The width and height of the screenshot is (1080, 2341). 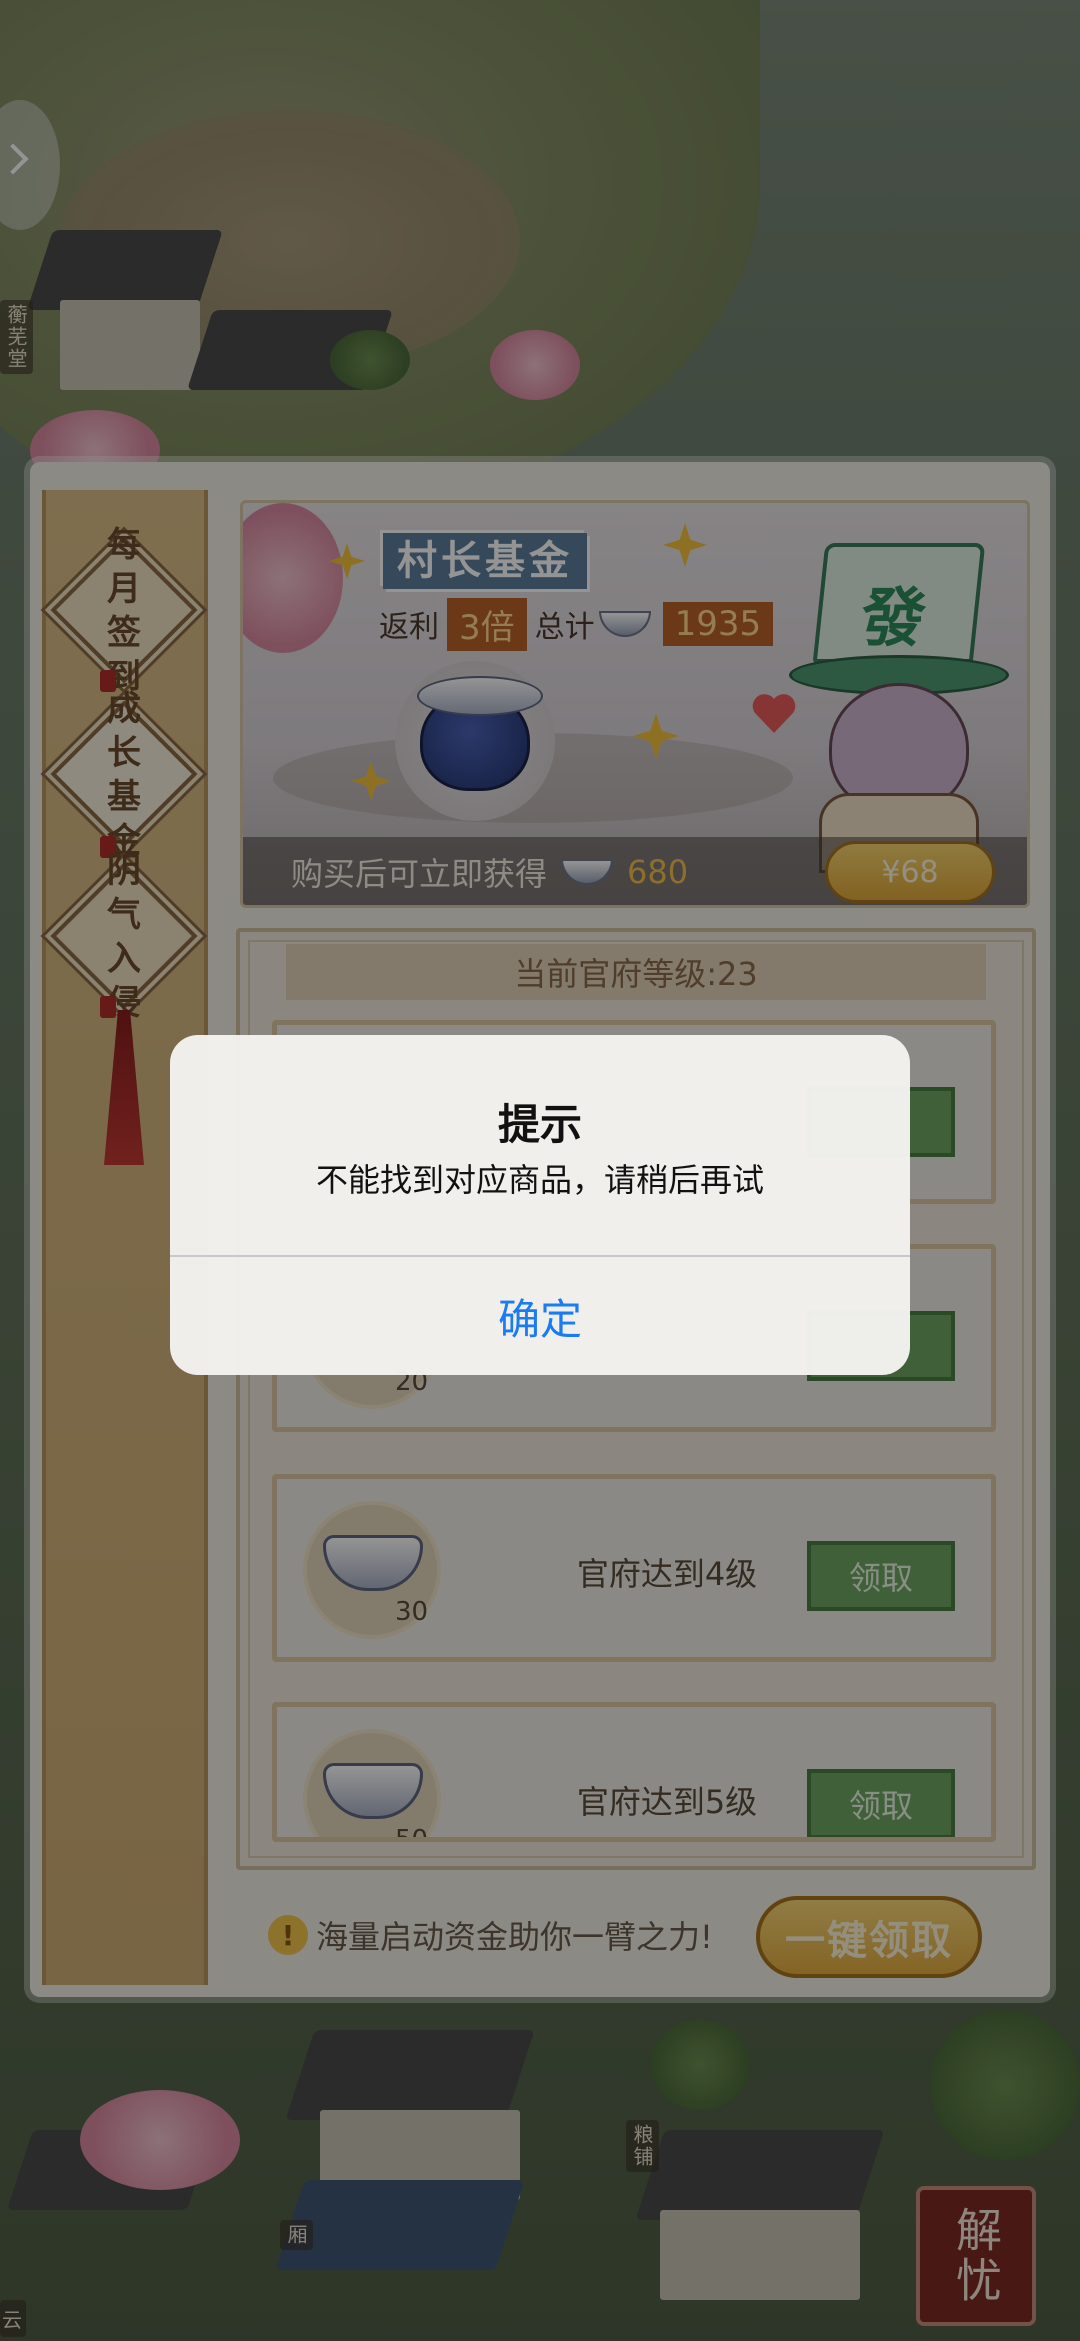 I want to click on alert-ok-button: 确定, so click(x=540, y=1316).